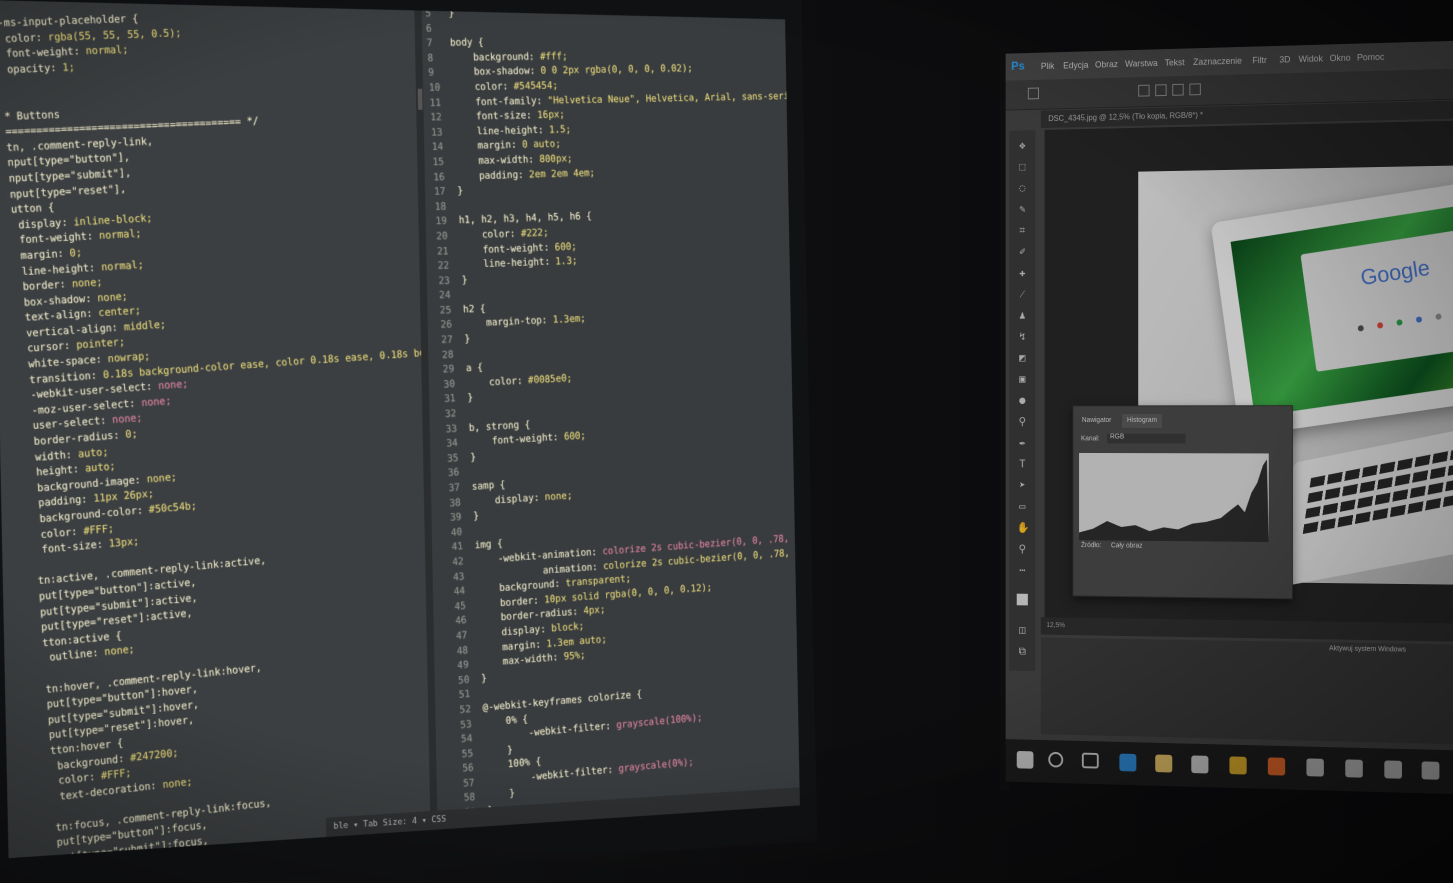 Image resolution: width=1453 pixels, height=883 pixels. What do you see at coordinates (1025, 759) in the screenshot?
I see `windows-start-icon` at bounding box center [1025, 759].